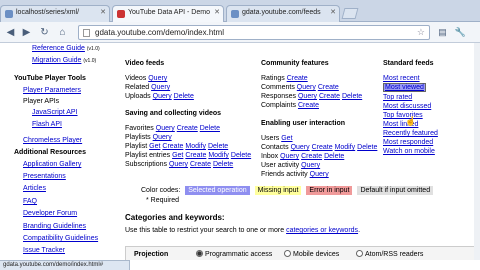  I want to click on op-label: Playlists, so click(138, 137).